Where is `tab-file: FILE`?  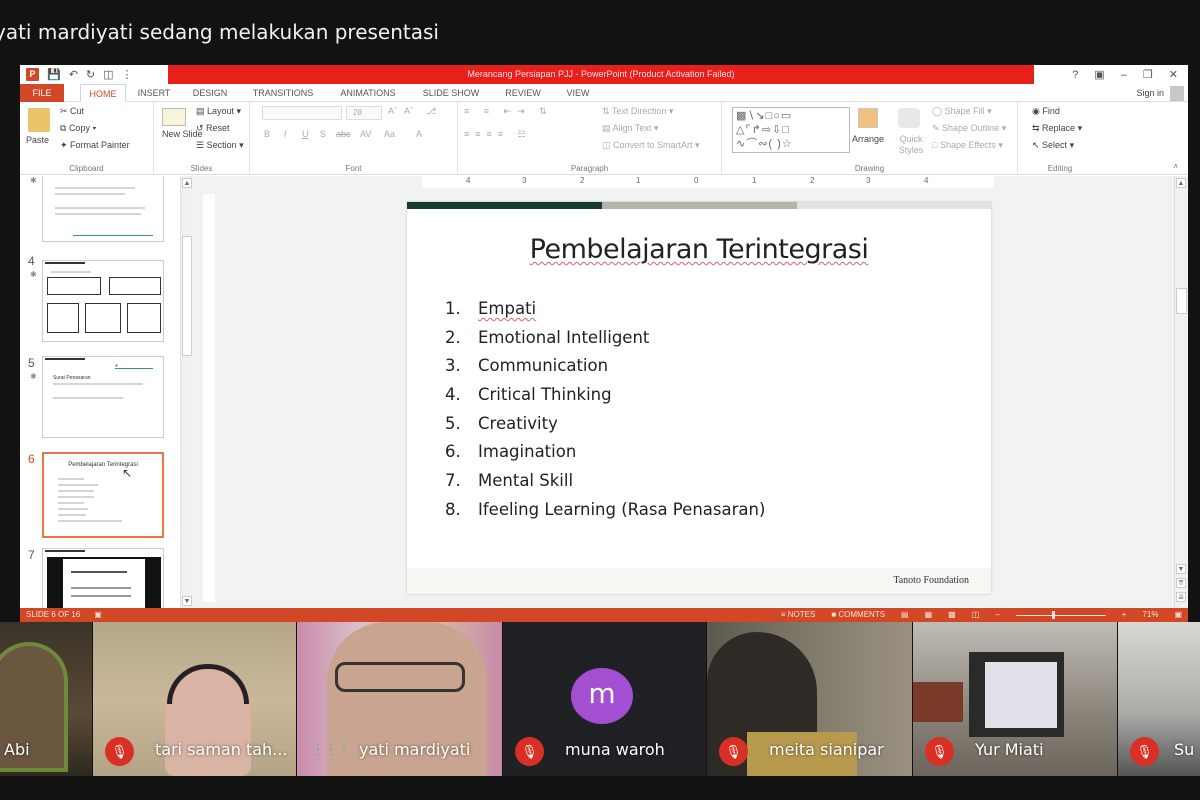 tab-file: FILE is located at coordinates (42, 93).